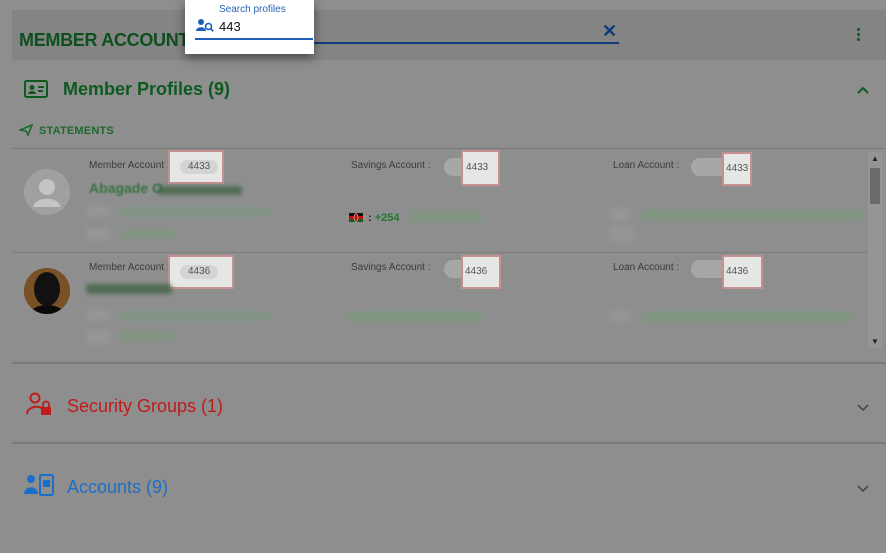 The image size is (886, 553). Describe the element at coordinates (449, 148) in the screenshot. I see `divider` at that location.